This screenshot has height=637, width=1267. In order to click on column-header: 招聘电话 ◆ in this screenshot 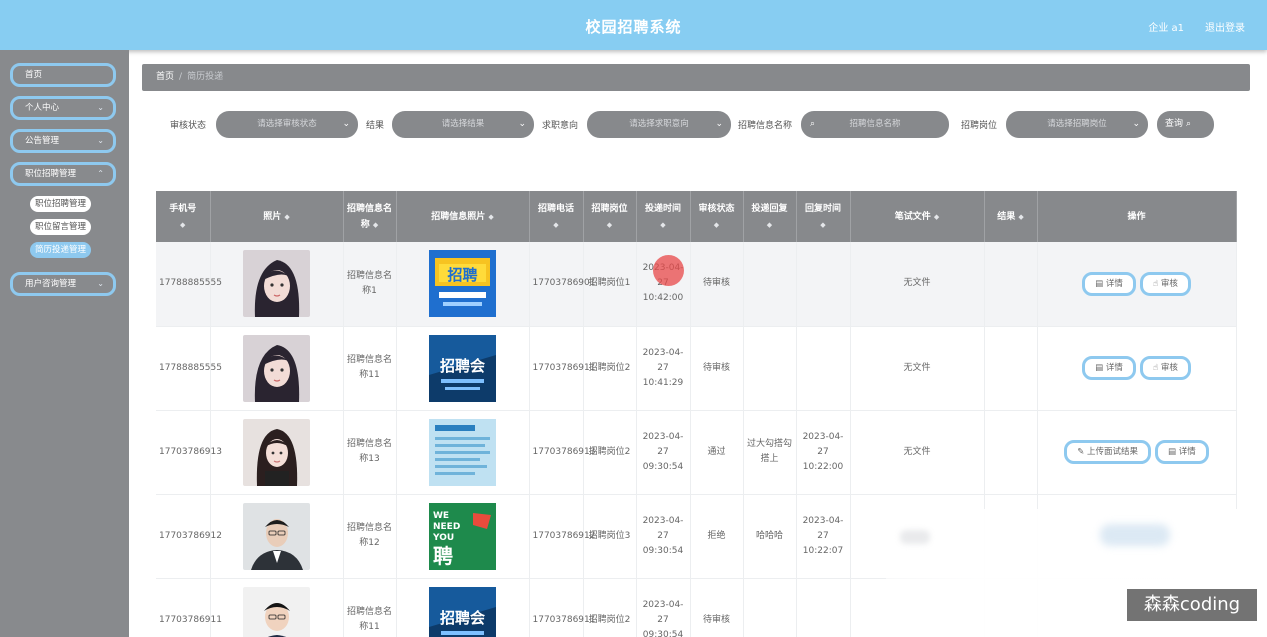, I will do `click(556, 216)`.